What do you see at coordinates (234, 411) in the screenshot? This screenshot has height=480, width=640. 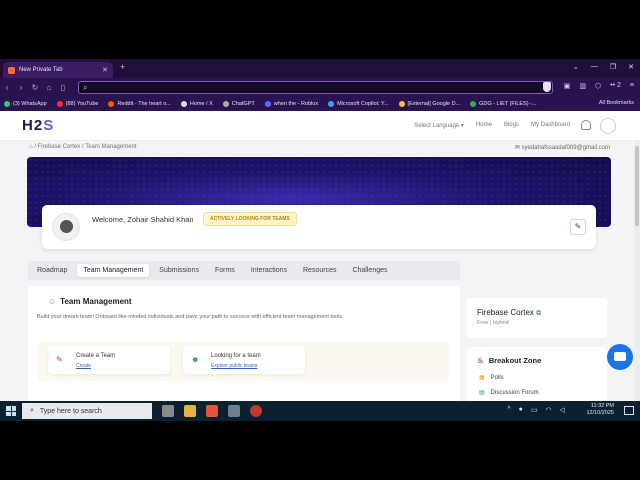 I see `app-icon` at bounding box center [234, 411].